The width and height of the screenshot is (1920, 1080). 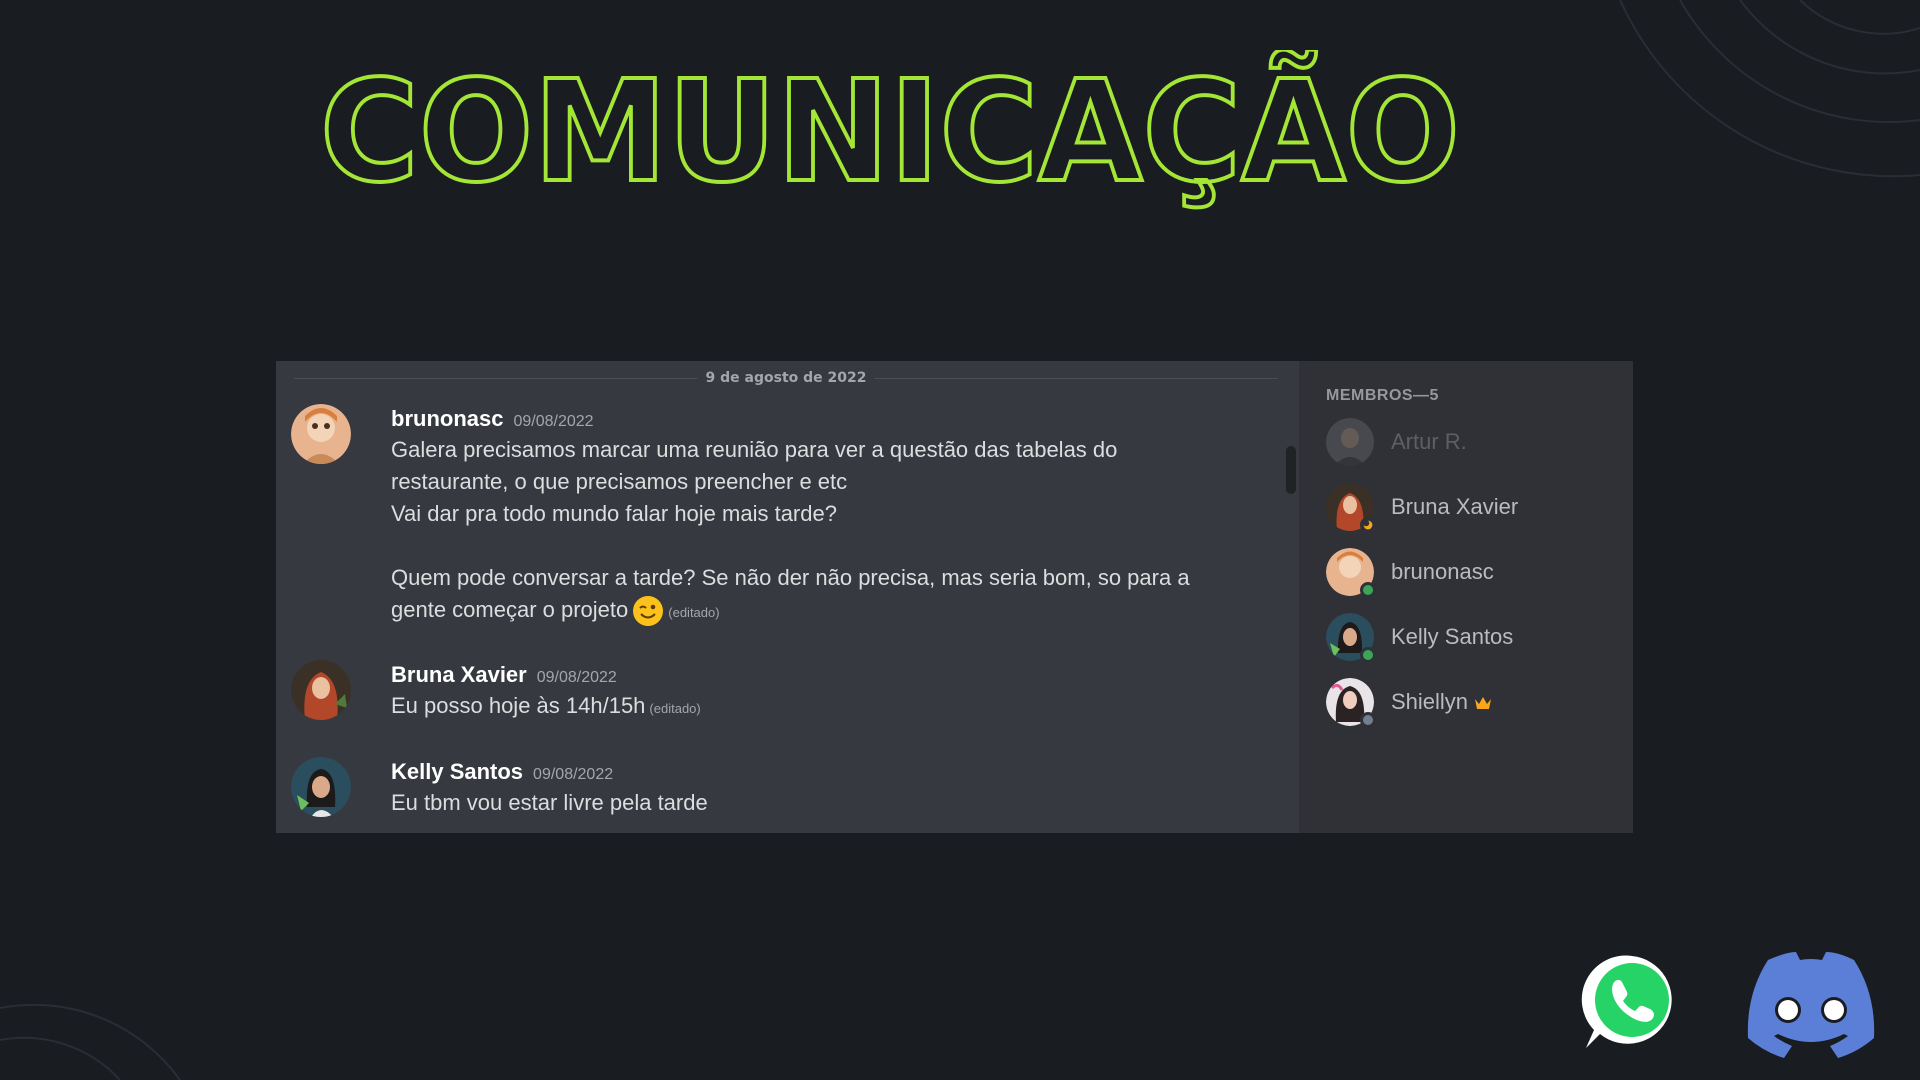 I want to click on member-item-brunonasc: brunonasc, so click(x=1476, y=573).